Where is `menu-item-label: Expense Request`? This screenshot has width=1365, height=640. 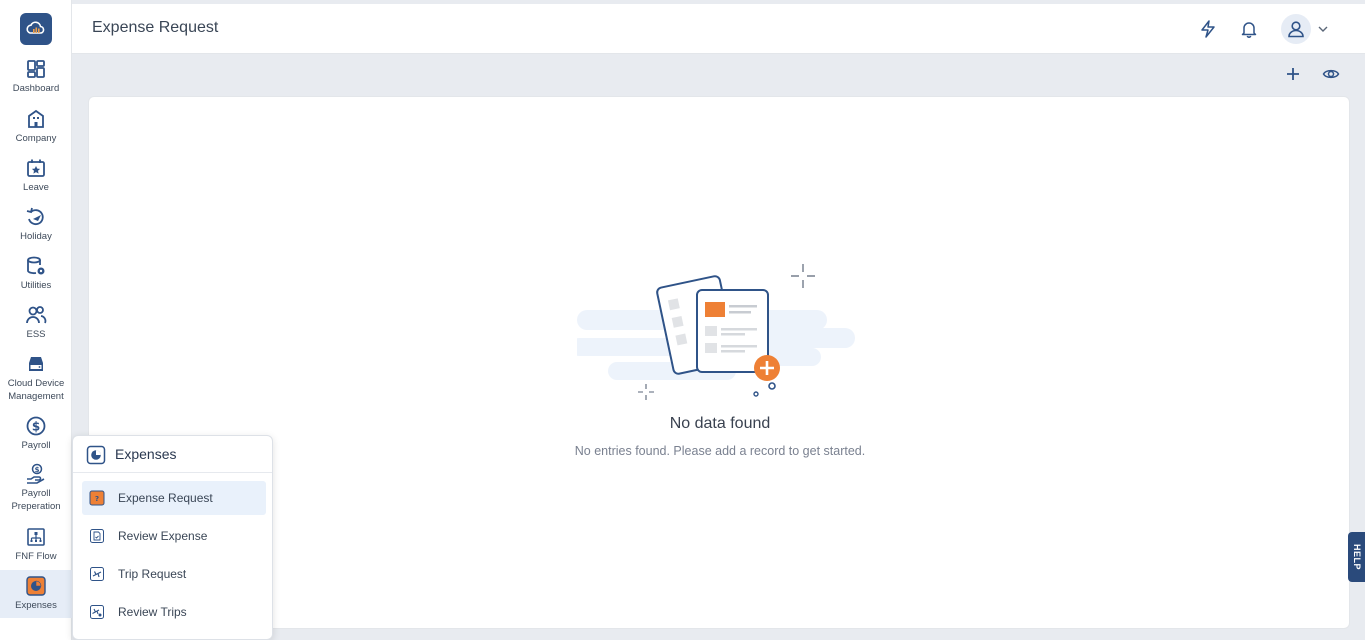 menu-item-label: Expense Request is located at coordinates (165, 498).